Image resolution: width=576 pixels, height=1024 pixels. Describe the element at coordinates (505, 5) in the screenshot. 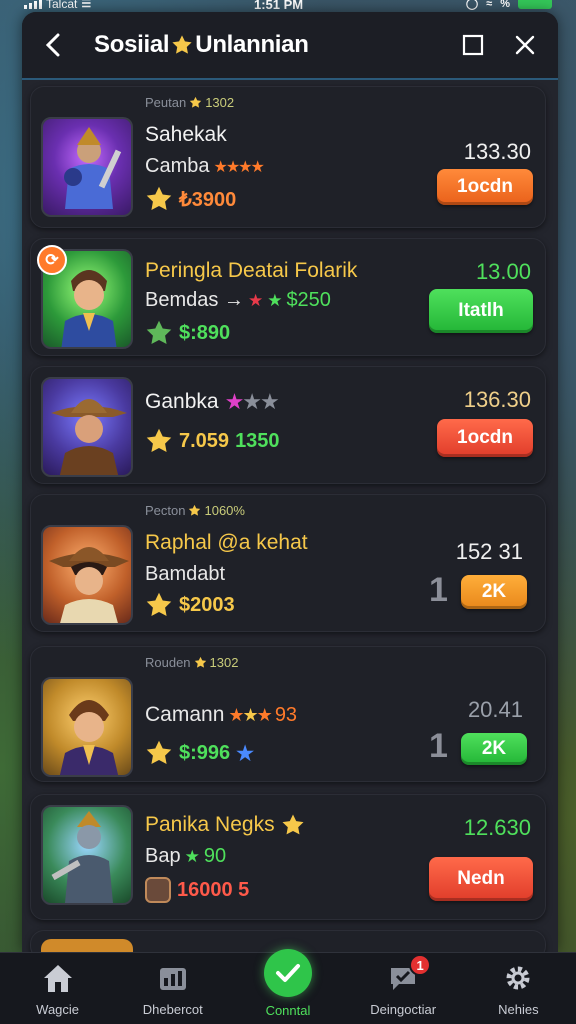

I see `percent-icon: %` at that location.